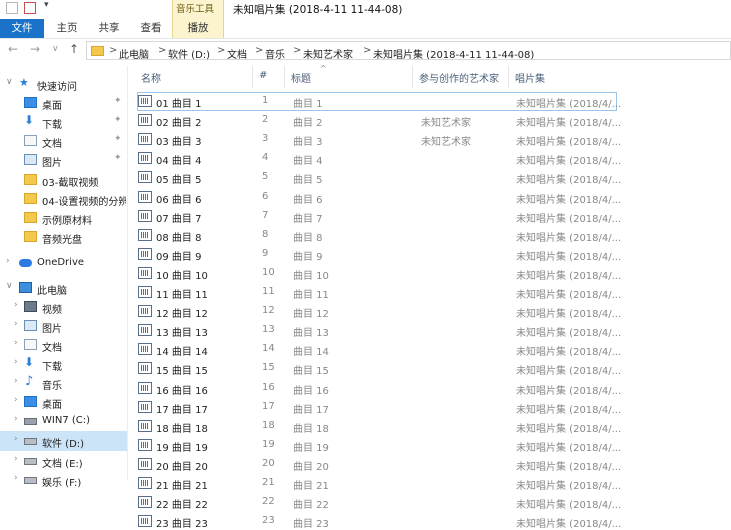 The width and height of the screenshot is (731, 530). I want to click on nav-pc-drive-d: › 软件 (D:), so click(63, 441).